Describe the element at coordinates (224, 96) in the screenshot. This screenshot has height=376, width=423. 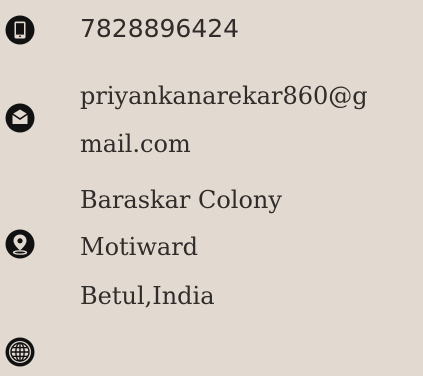
I see `email-line-1: priyankanarekar860@g` at that location.